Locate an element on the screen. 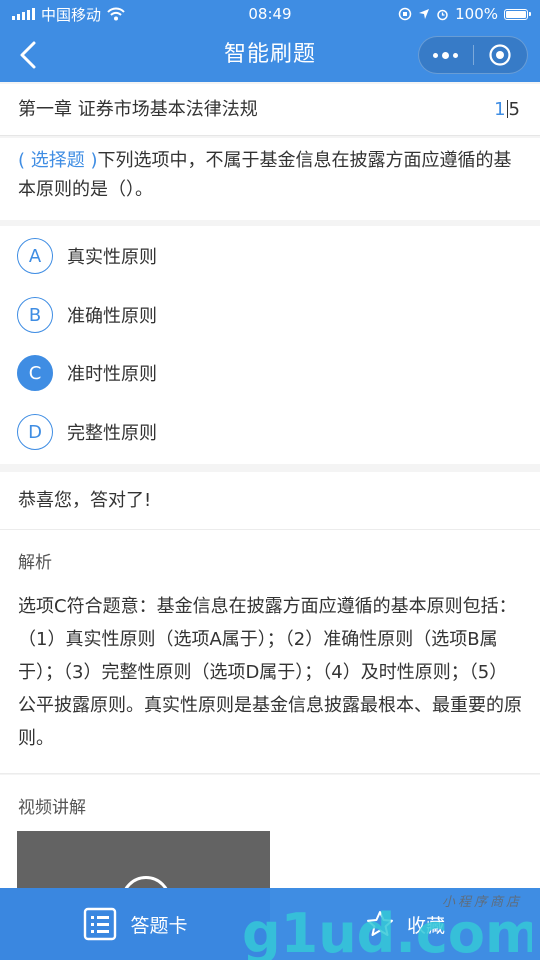 The width and height of the screenshot is (540, 960). option-b: B 准确性原则 is located at coordinates (87, 315).